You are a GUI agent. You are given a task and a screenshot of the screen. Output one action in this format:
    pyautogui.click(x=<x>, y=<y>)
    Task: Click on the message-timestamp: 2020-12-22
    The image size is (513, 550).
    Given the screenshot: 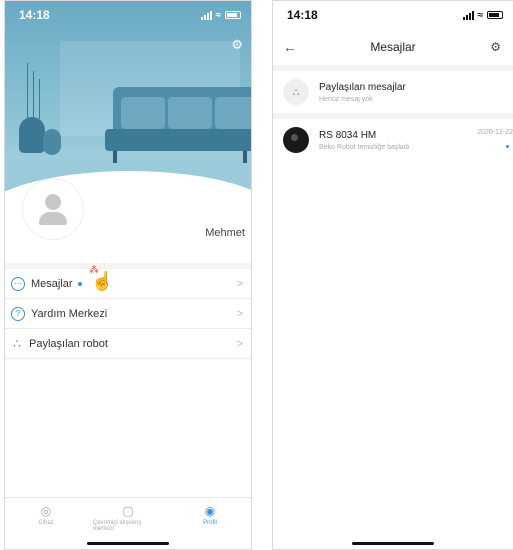 What is the action you would take?
    pyautogui.click(x=495, y=132)
    